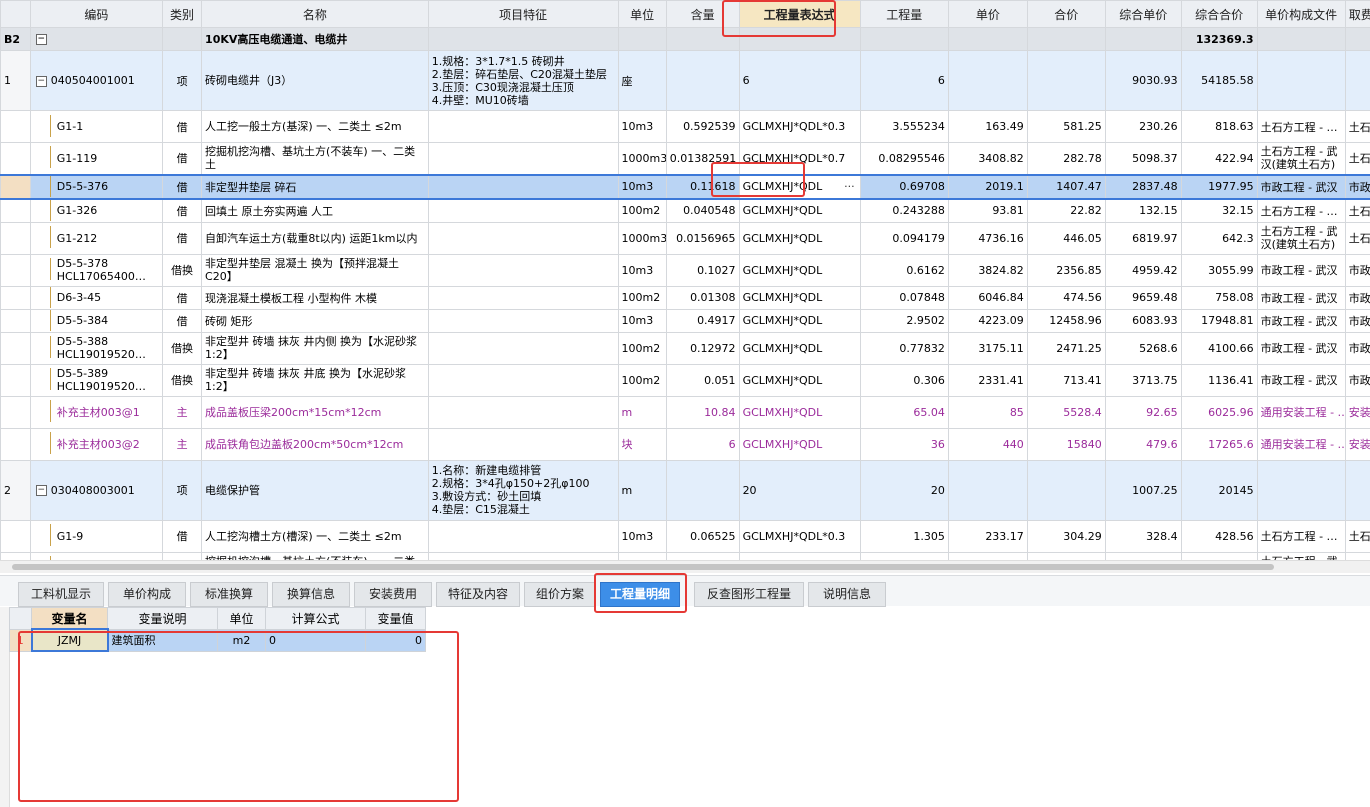 This screenshot has height=807, width=1370. I want to click on row-composite-unit-price: 328.4, so click(1143, 536).